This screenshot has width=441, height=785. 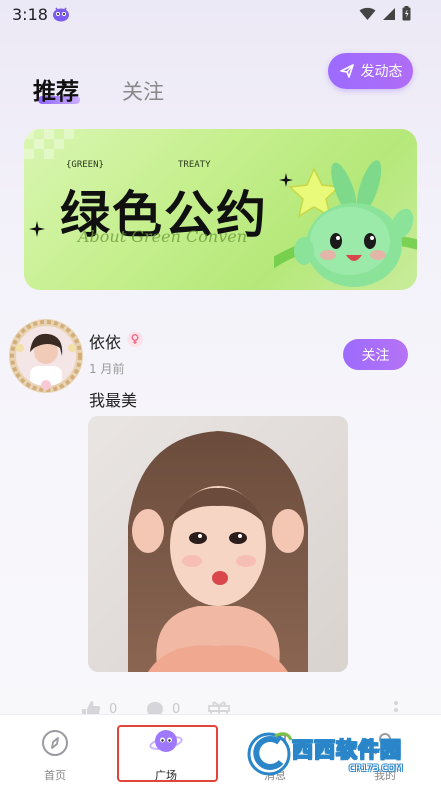 What do you see at coordinates (143, 91) in the screenshot?
I see `tab-follow: 关注` at bounding box center [143, 91].